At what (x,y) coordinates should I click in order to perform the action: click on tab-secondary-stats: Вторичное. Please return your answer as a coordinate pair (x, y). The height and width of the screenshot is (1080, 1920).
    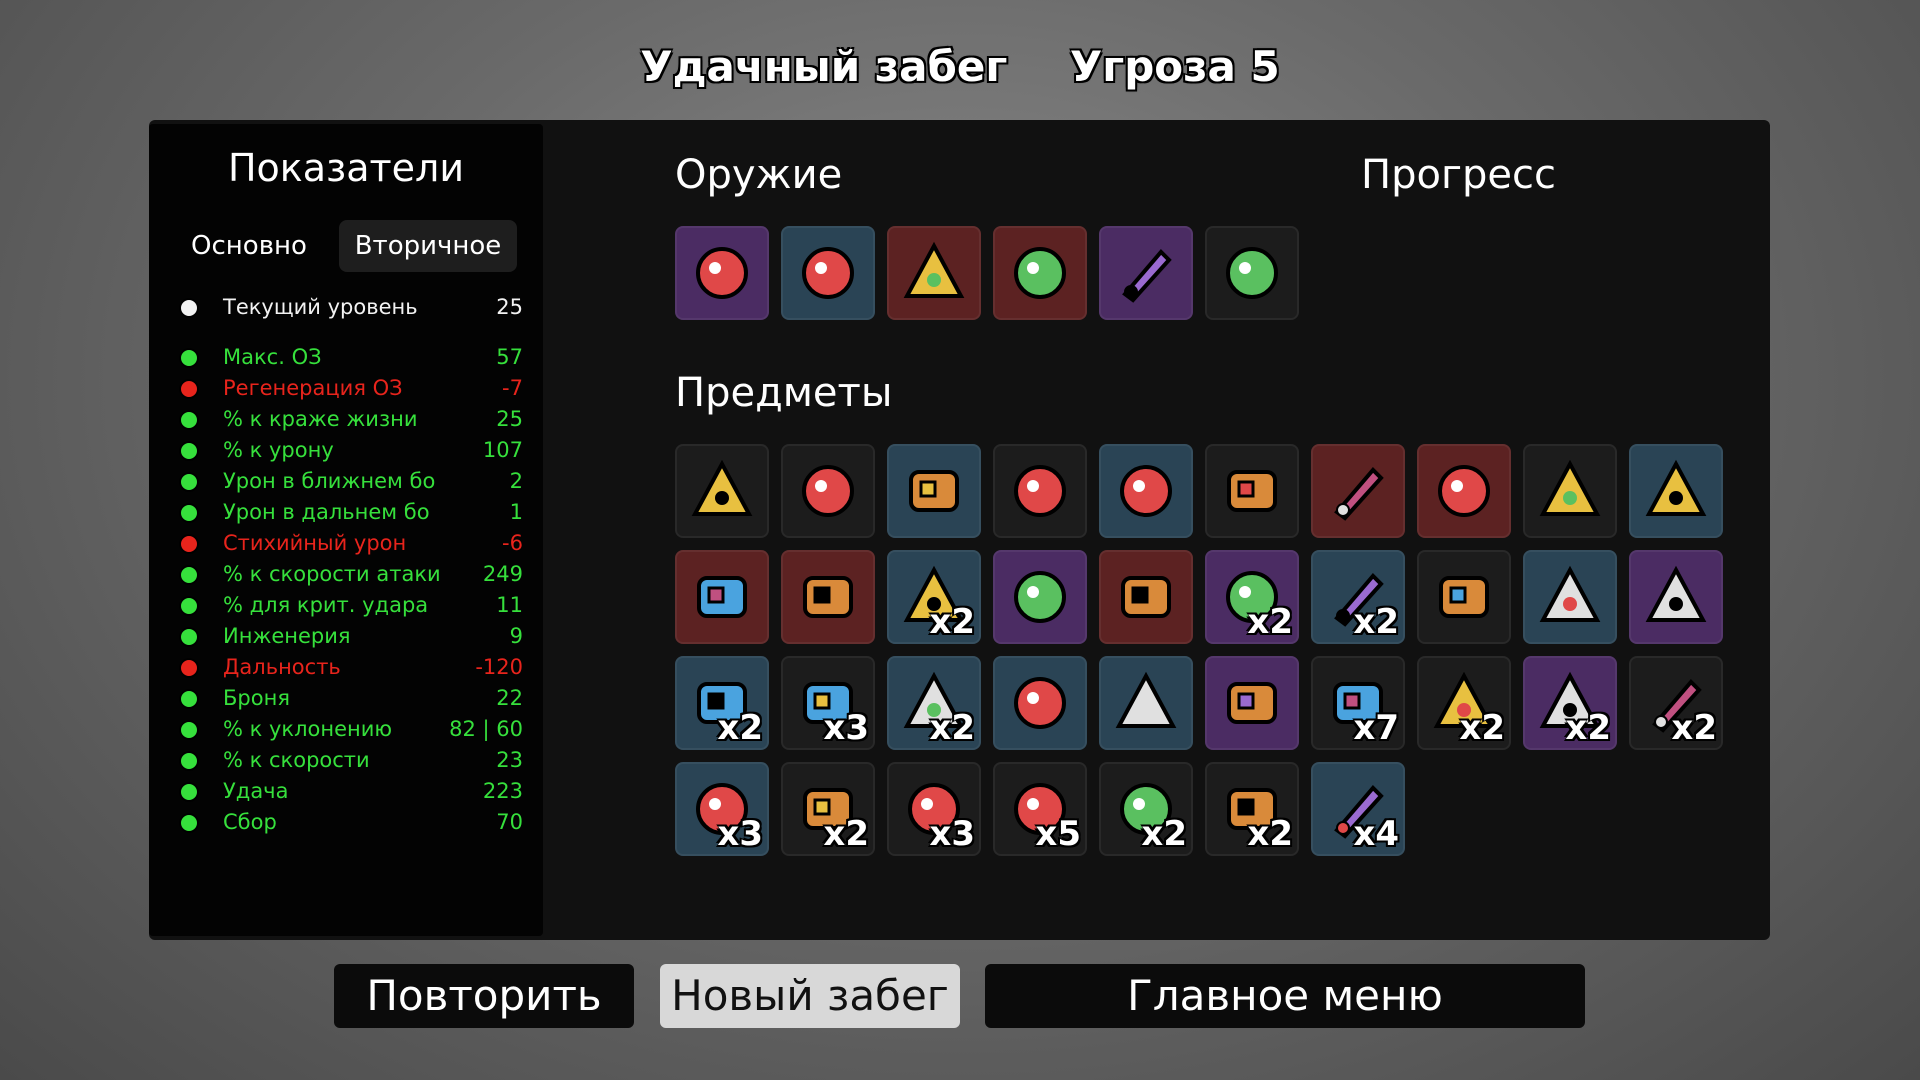
    Looking at the image, I should click on (428, 246).